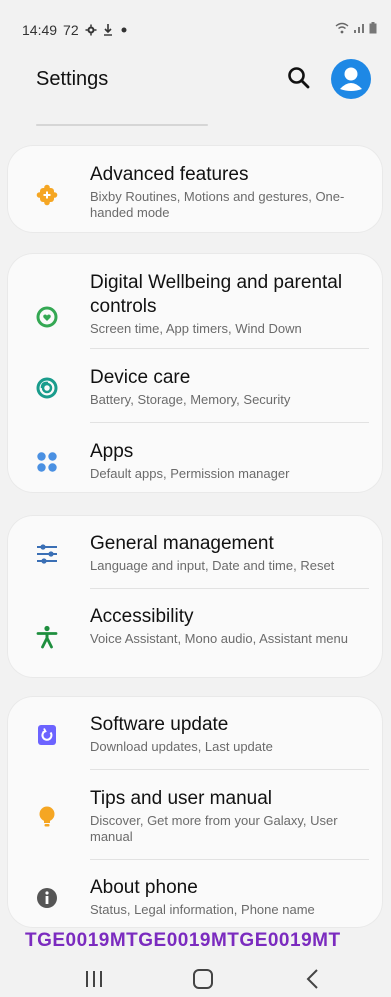 The image size is (391, 997). Describe the element at coordinates (47, 195) in the screenshot. I see `plus-puzzle-icon` at that location.